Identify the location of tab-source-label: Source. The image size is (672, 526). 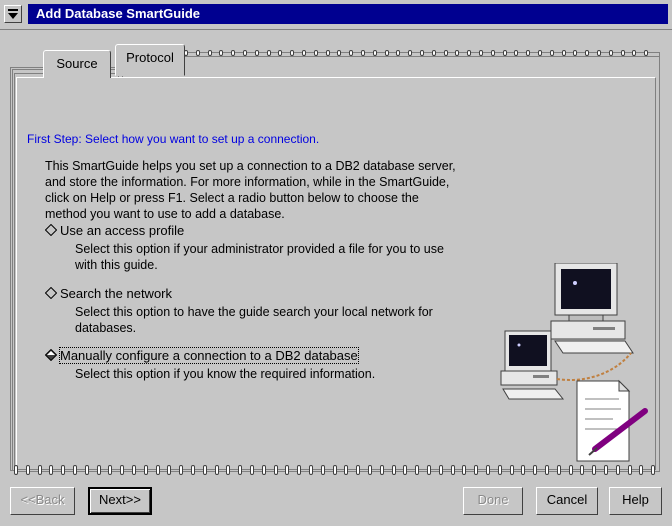
(77, 63).